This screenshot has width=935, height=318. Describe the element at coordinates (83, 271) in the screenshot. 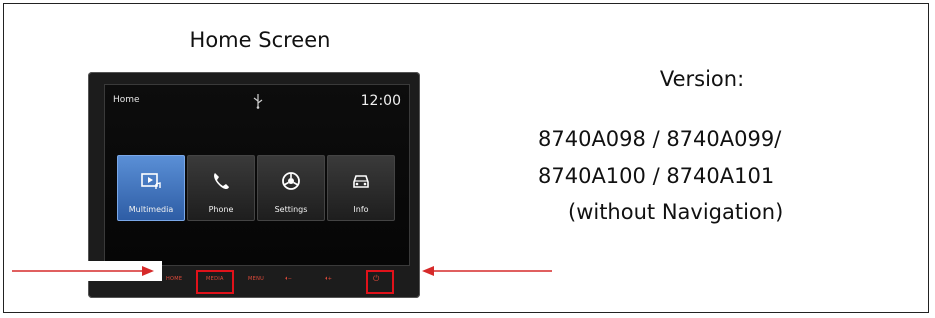

I see `arrow-right-icon` at that location.